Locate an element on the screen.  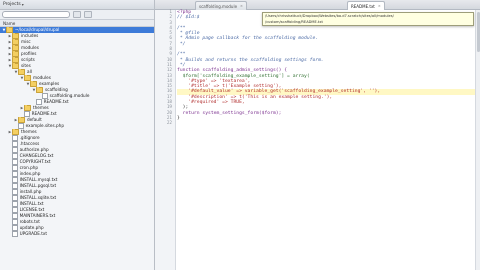
tree-column-name: Name is located at coordinates (9, 23).